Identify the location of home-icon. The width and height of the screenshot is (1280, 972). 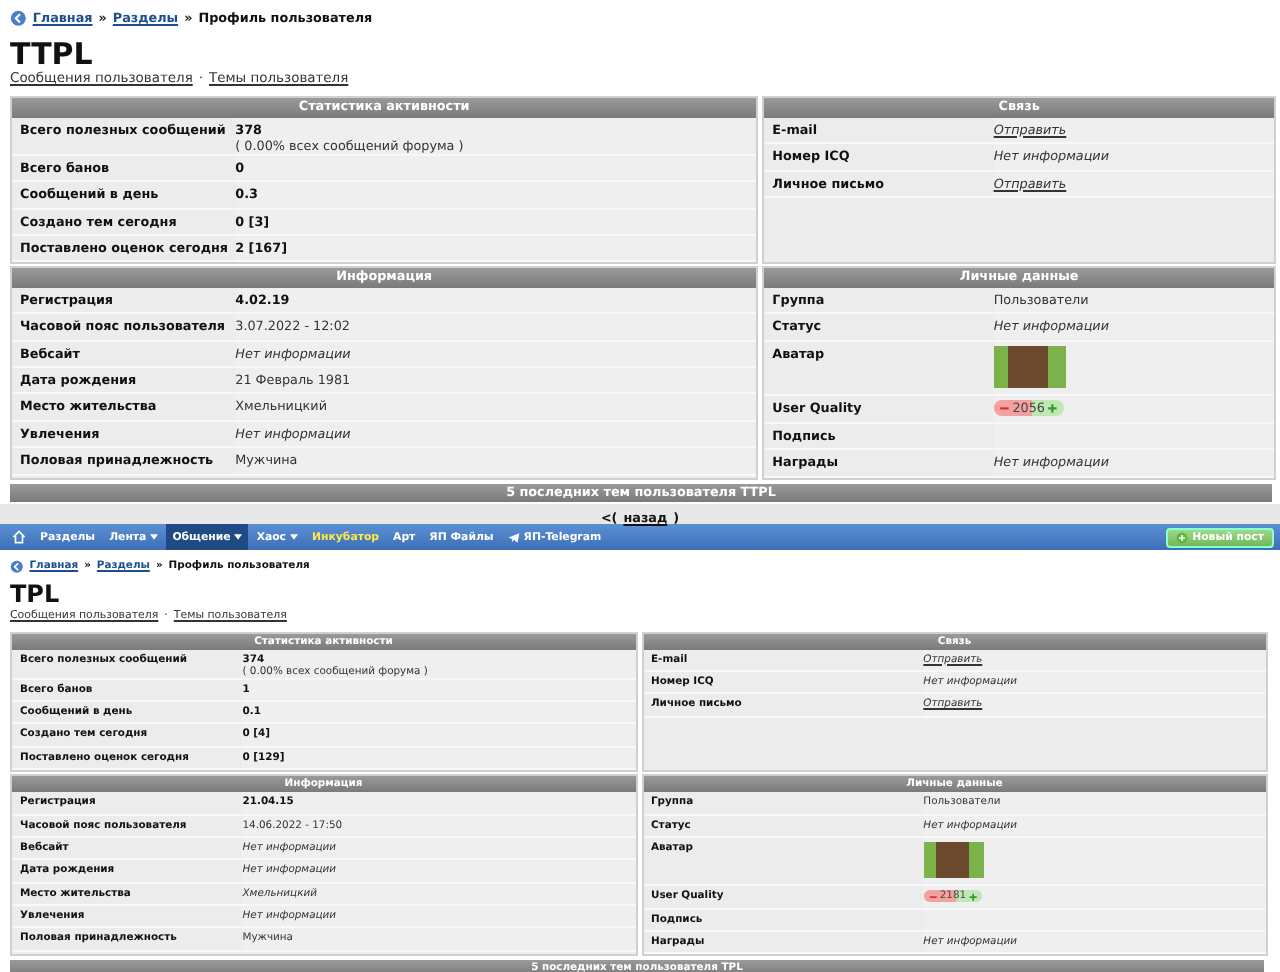
(19, 537).